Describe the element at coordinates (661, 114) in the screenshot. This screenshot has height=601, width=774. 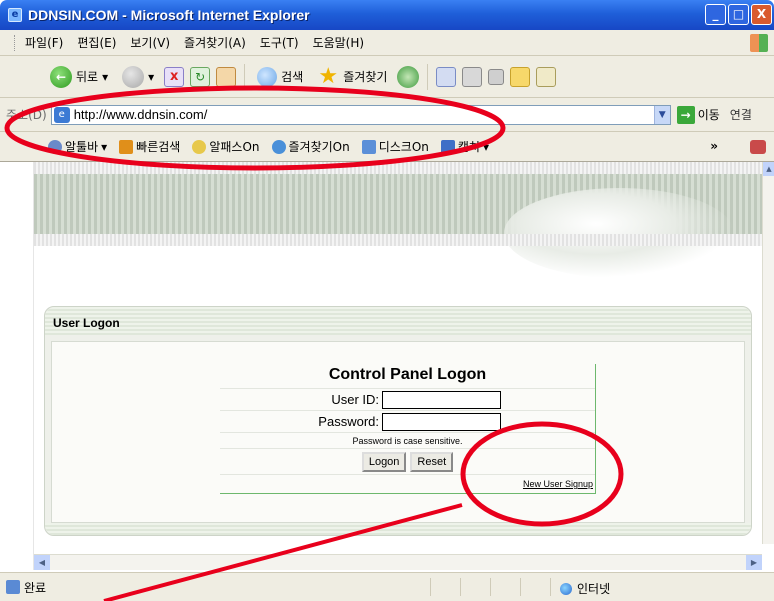
I see `address-dropdown-icon: ▼` at that location.